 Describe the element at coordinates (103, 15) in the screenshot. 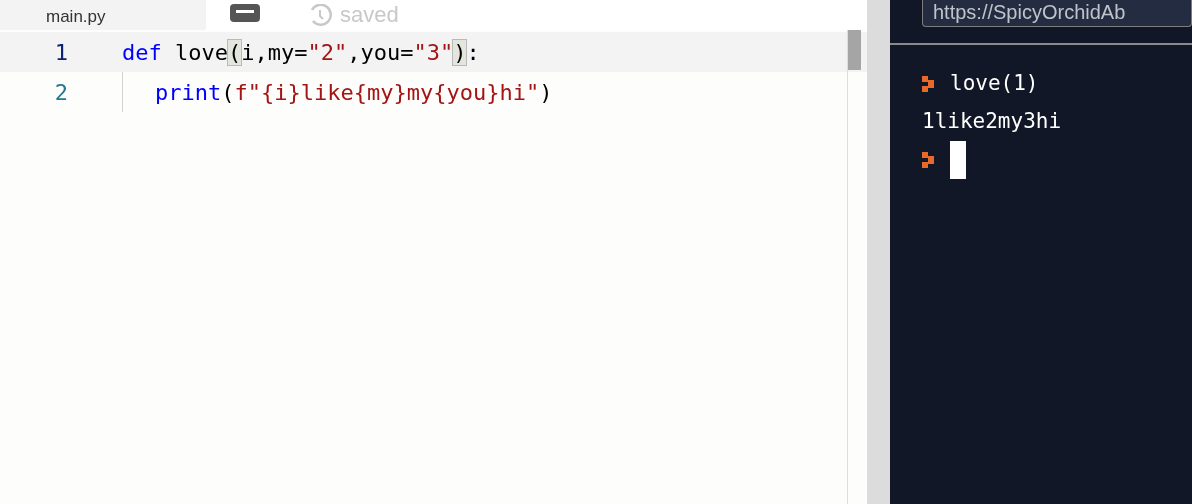

I see `file-tab: main.py` at that location.